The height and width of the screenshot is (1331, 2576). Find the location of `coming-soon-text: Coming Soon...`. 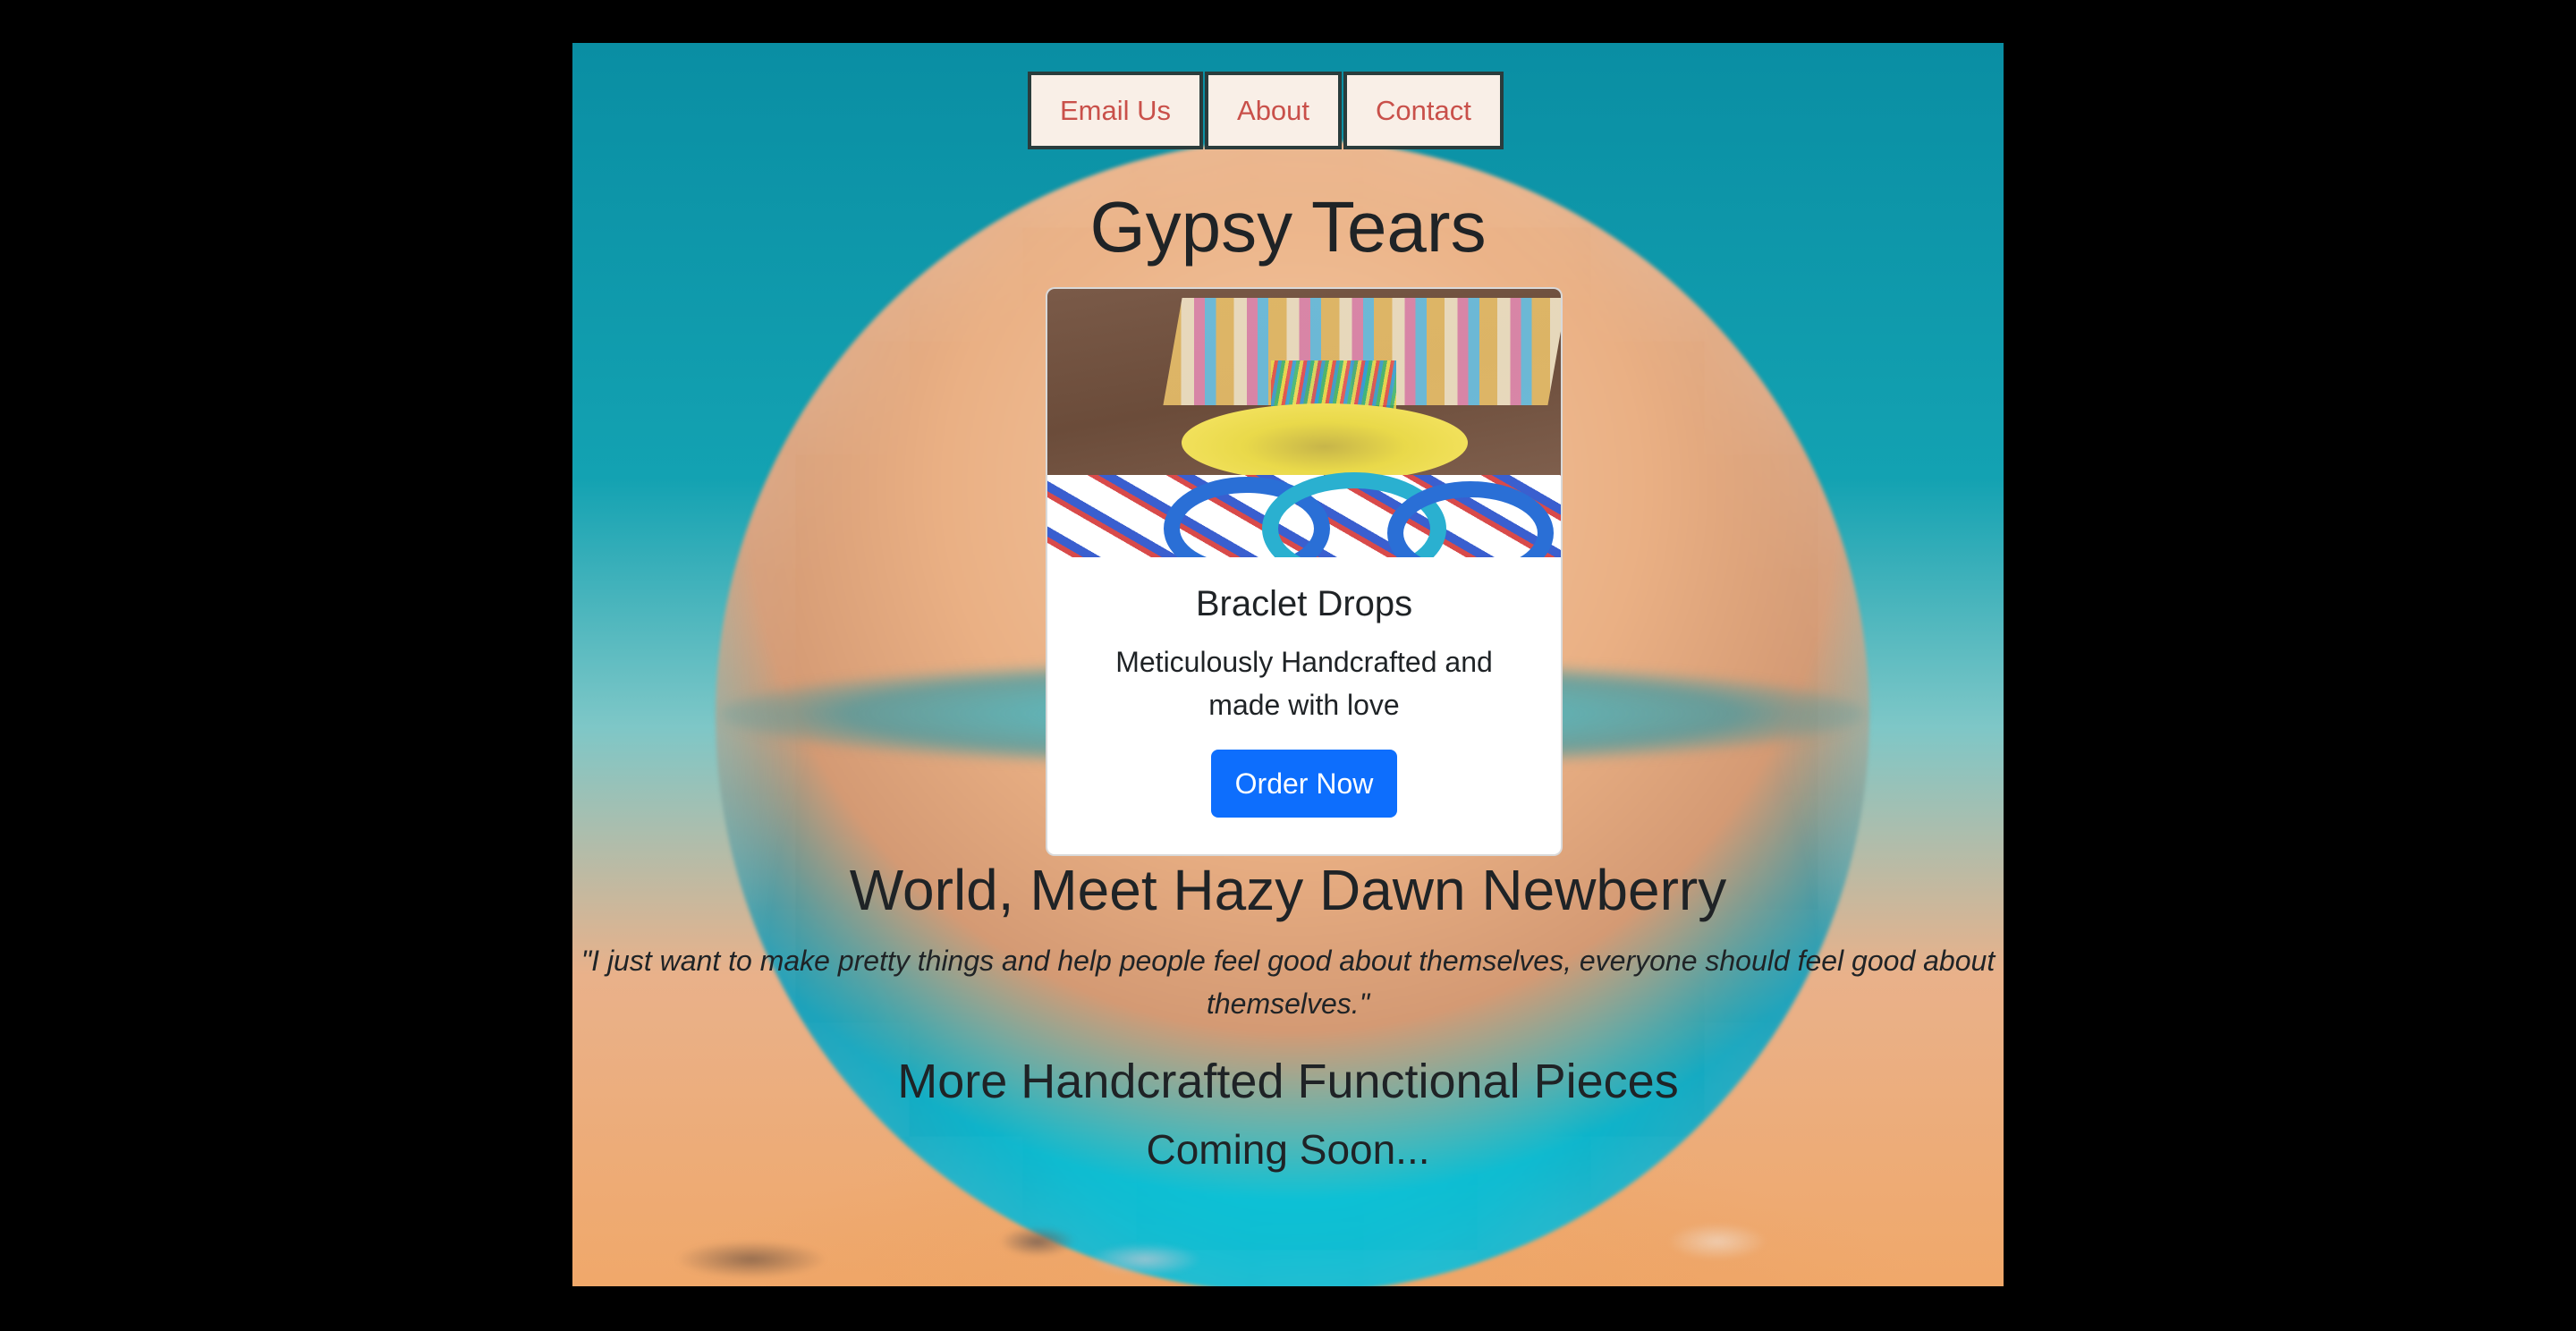

coming-soon-text: Coming Soon... is located at coordinates (1288, 1150).